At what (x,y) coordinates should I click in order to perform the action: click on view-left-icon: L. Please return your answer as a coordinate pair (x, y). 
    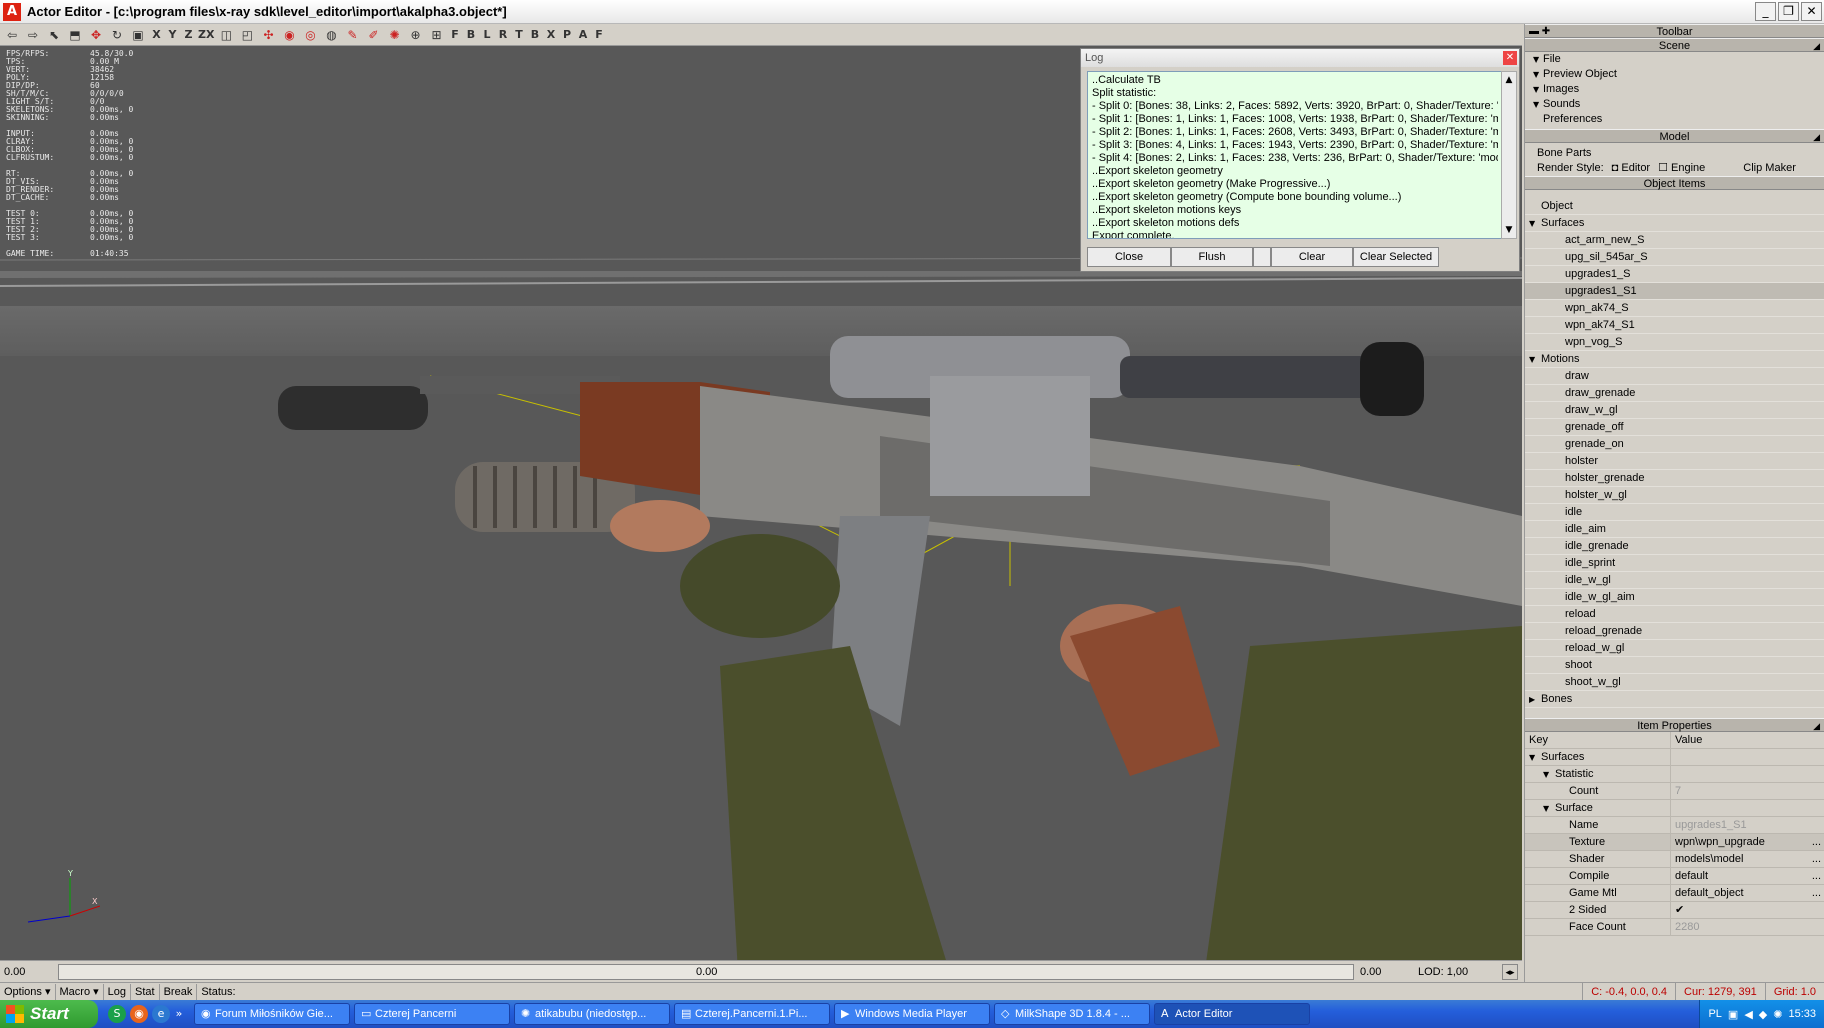
    Looking at the image, I should click on (486, 35).